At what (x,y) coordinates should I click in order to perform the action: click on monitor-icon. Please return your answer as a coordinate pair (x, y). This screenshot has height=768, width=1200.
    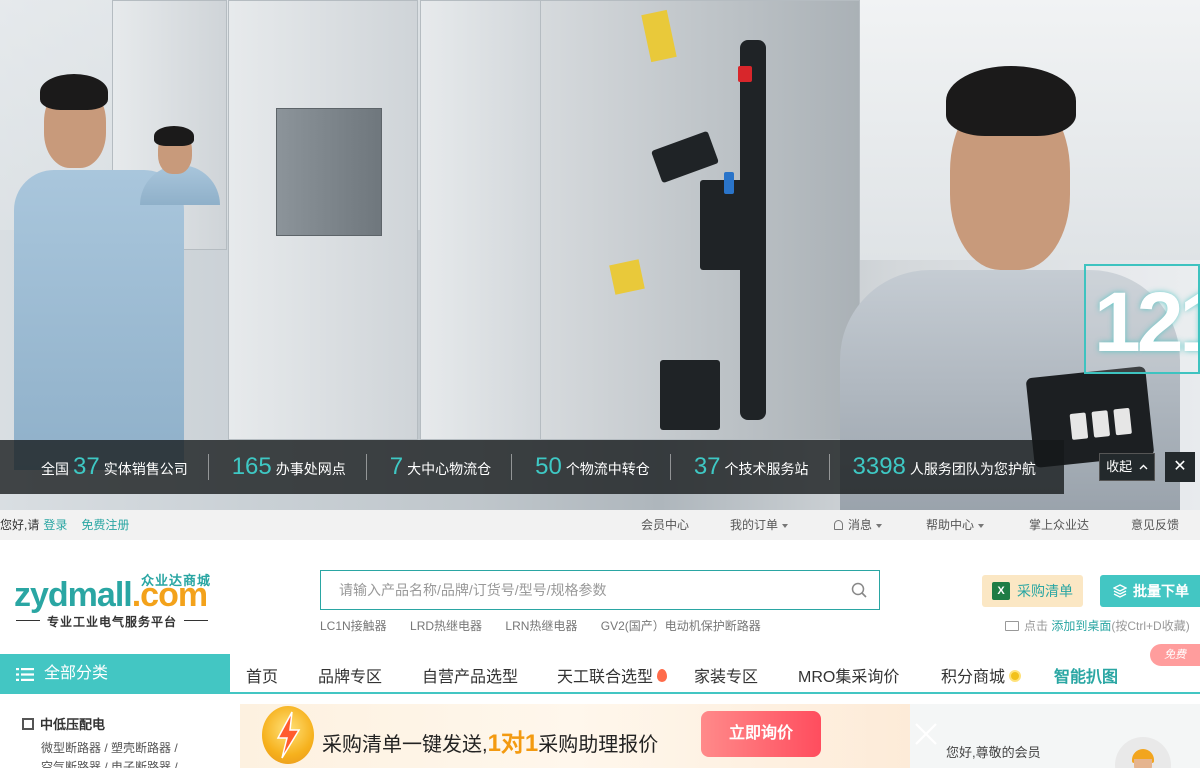
    Looking at the image, I should click on (1012, 626).